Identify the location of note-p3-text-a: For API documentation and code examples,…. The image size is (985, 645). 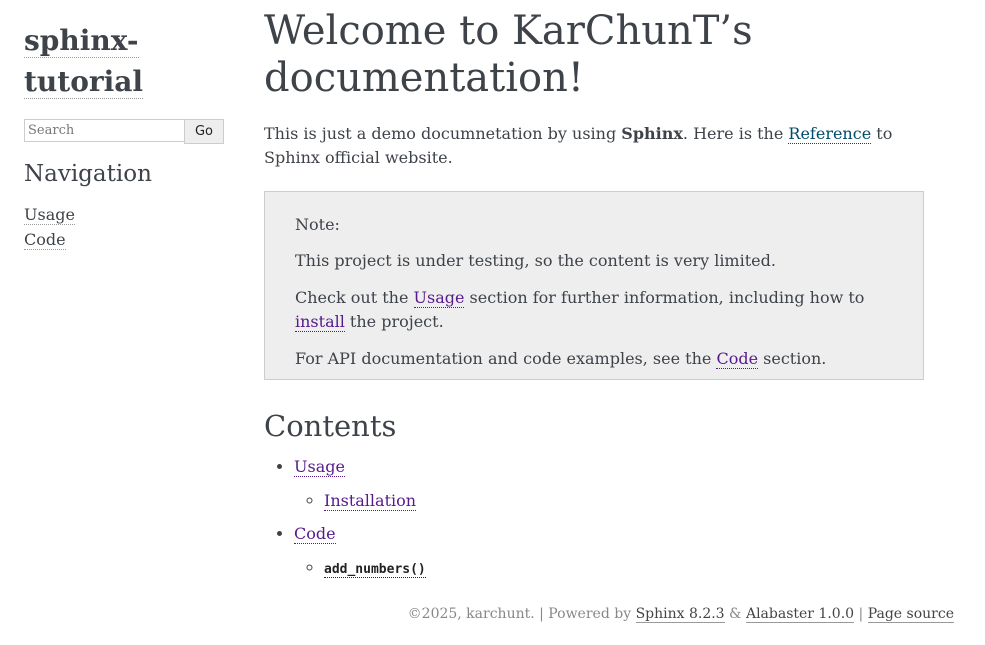
(506, 358).